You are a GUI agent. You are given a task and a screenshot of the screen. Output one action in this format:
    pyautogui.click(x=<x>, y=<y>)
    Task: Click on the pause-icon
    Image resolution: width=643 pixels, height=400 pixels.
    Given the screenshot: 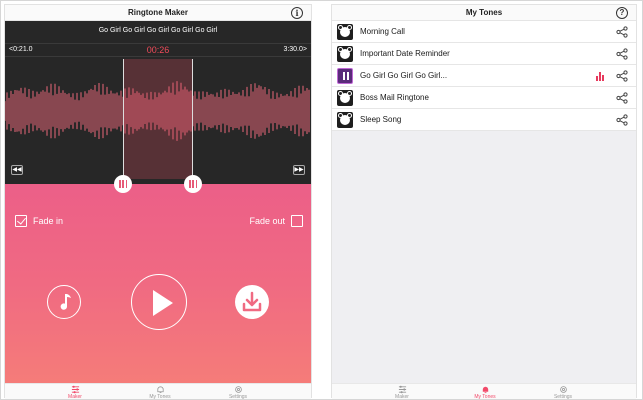 What is the action you would take?
    pyautogui.click(x=346, y=76)
    